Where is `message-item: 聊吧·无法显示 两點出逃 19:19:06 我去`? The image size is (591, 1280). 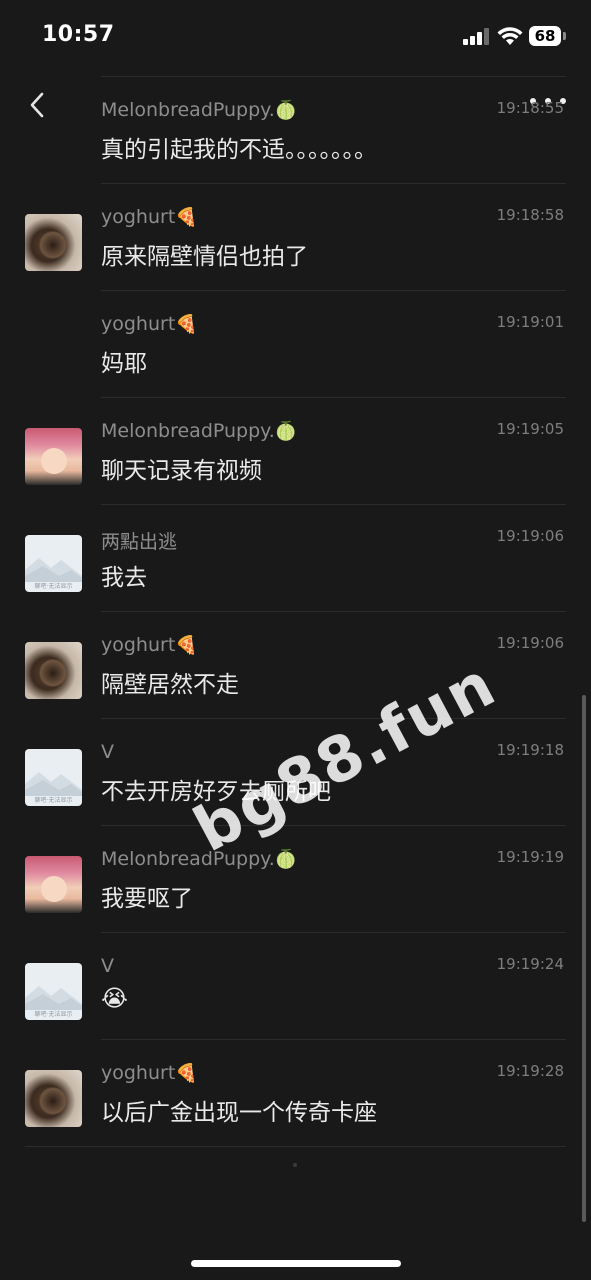
message-item: 聊吧·无法显示 两點出逃 19:19:06 我去 is located at coordinates (295, 558).